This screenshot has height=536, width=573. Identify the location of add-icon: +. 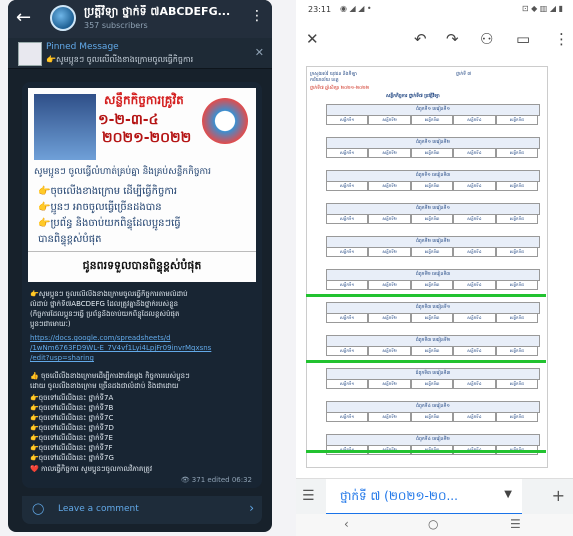
(558, 495).